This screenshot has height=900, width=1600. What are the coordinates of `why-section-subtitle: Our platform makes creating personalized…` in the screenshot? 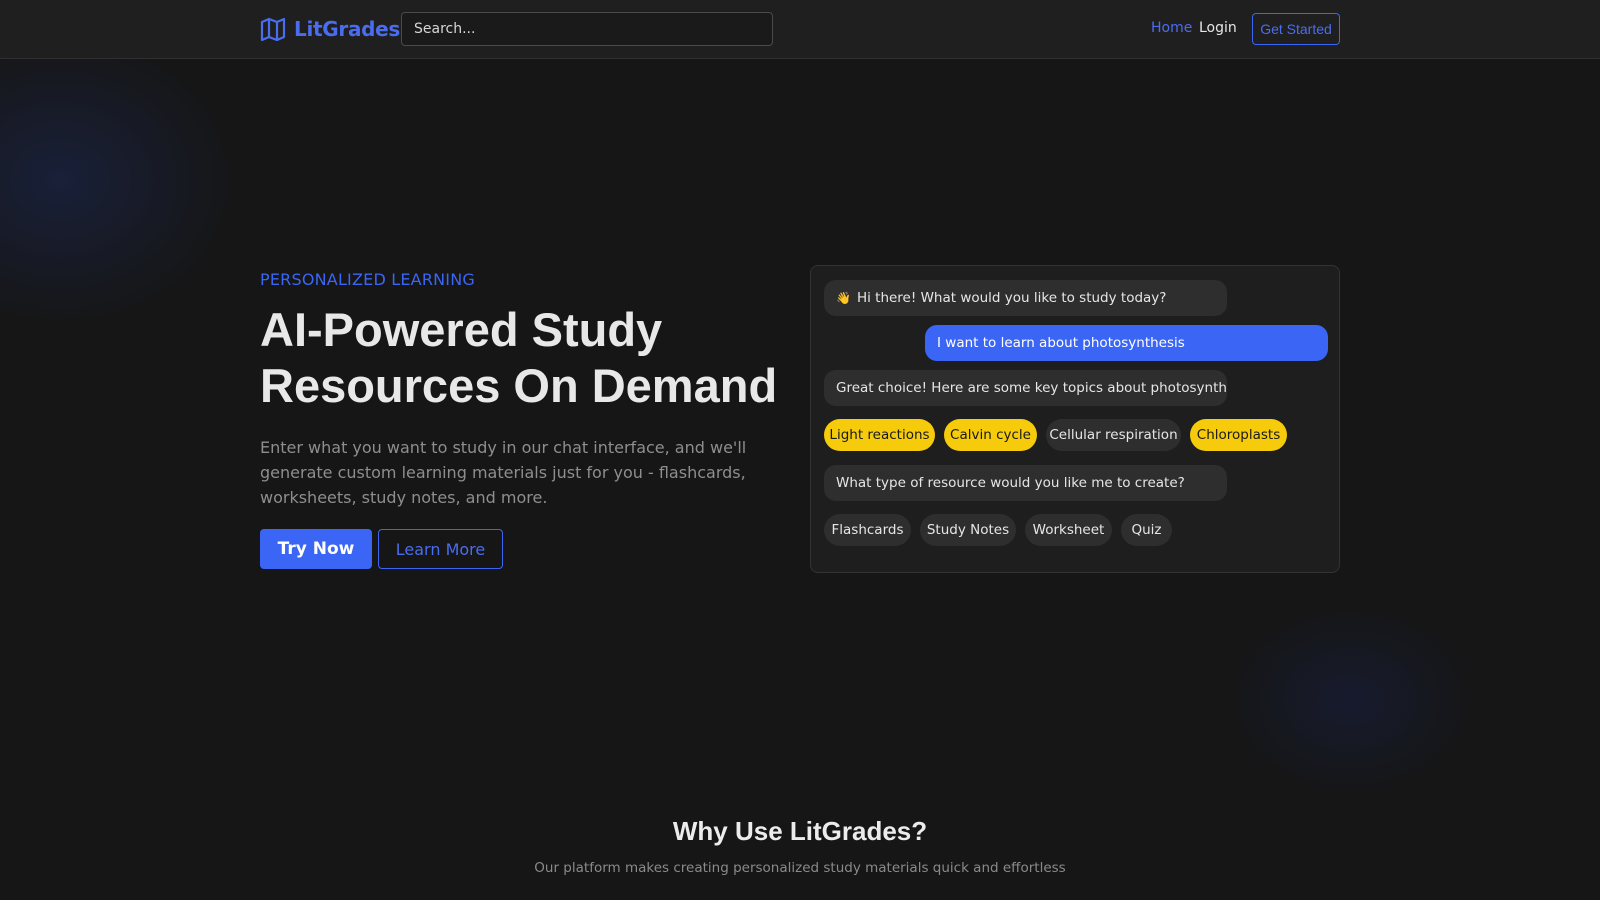 It's located at (800, 868).